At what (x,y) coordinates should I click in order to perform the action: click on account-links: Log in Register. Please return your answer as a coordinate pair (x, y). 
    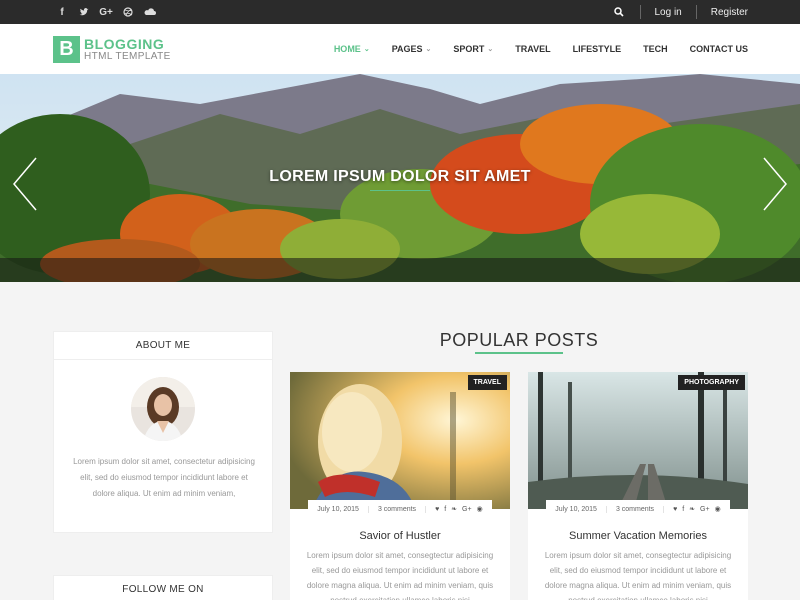
    Looking at the image, I should click on (680, 12).